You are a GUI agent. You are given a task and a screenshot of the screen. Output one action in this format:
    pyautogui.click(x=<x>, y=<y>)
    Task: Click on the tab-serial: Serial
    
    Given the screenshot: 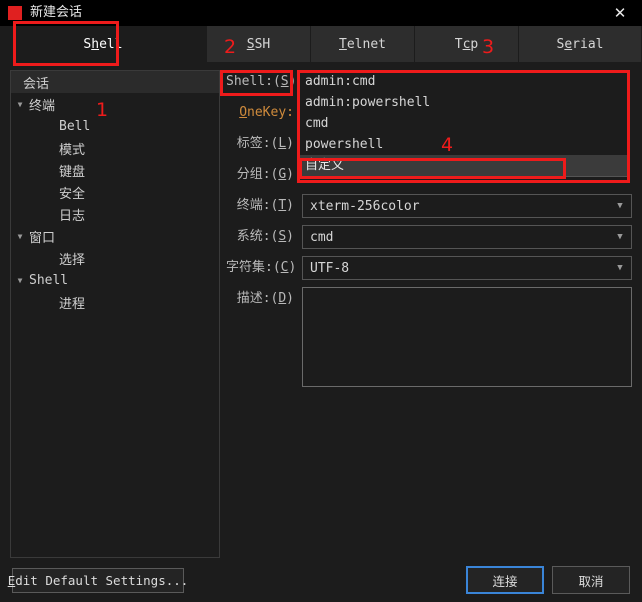 What is the action you would take?
    pyautogui.click(x=580, y=44)
    